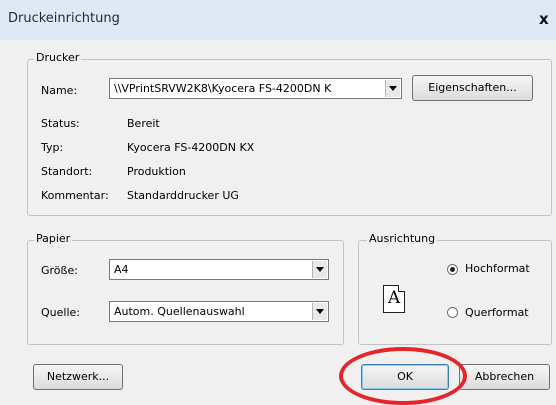 The width and height of the screenshot is (556, 405). I want to click on paper-source-value: Autom. Quellenauswahl, so click(179, 311).